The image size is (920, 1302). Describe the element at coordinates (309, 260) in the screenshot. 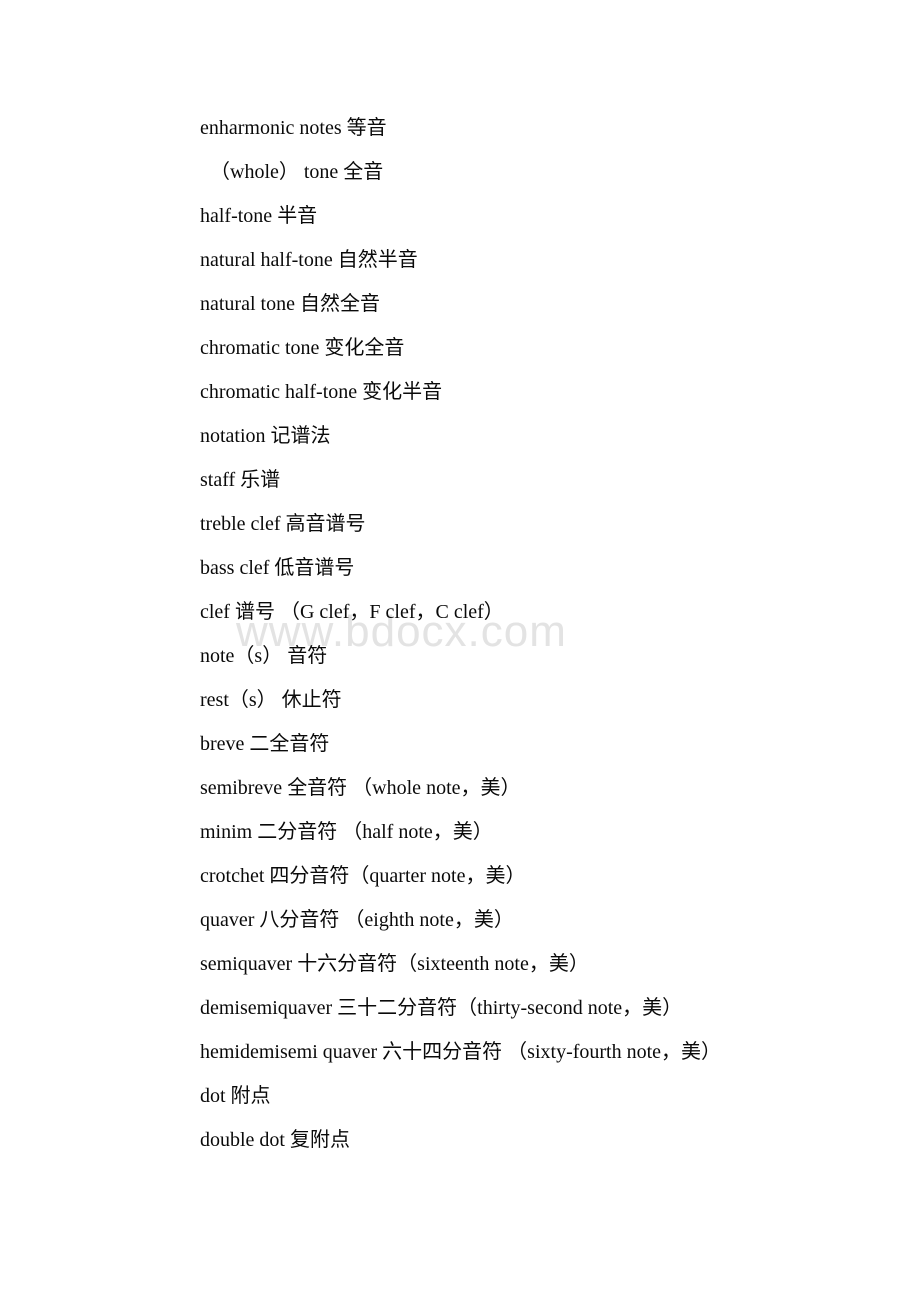

I see `glossary-entry: natural half-tone 自然半音` at that location.